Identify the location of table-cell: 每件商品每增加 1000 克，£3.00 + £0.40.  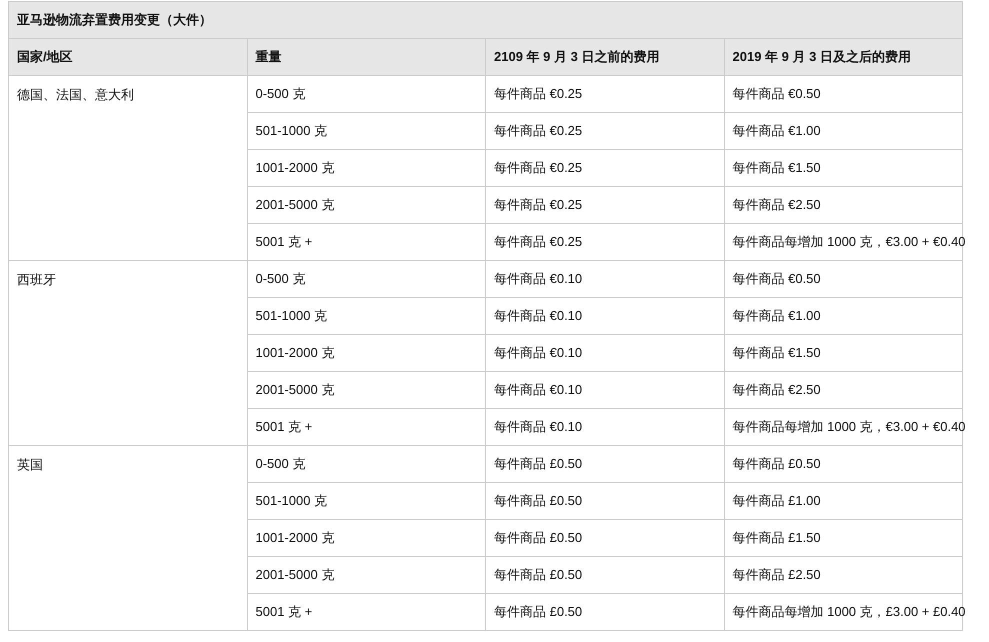
(843, 612).